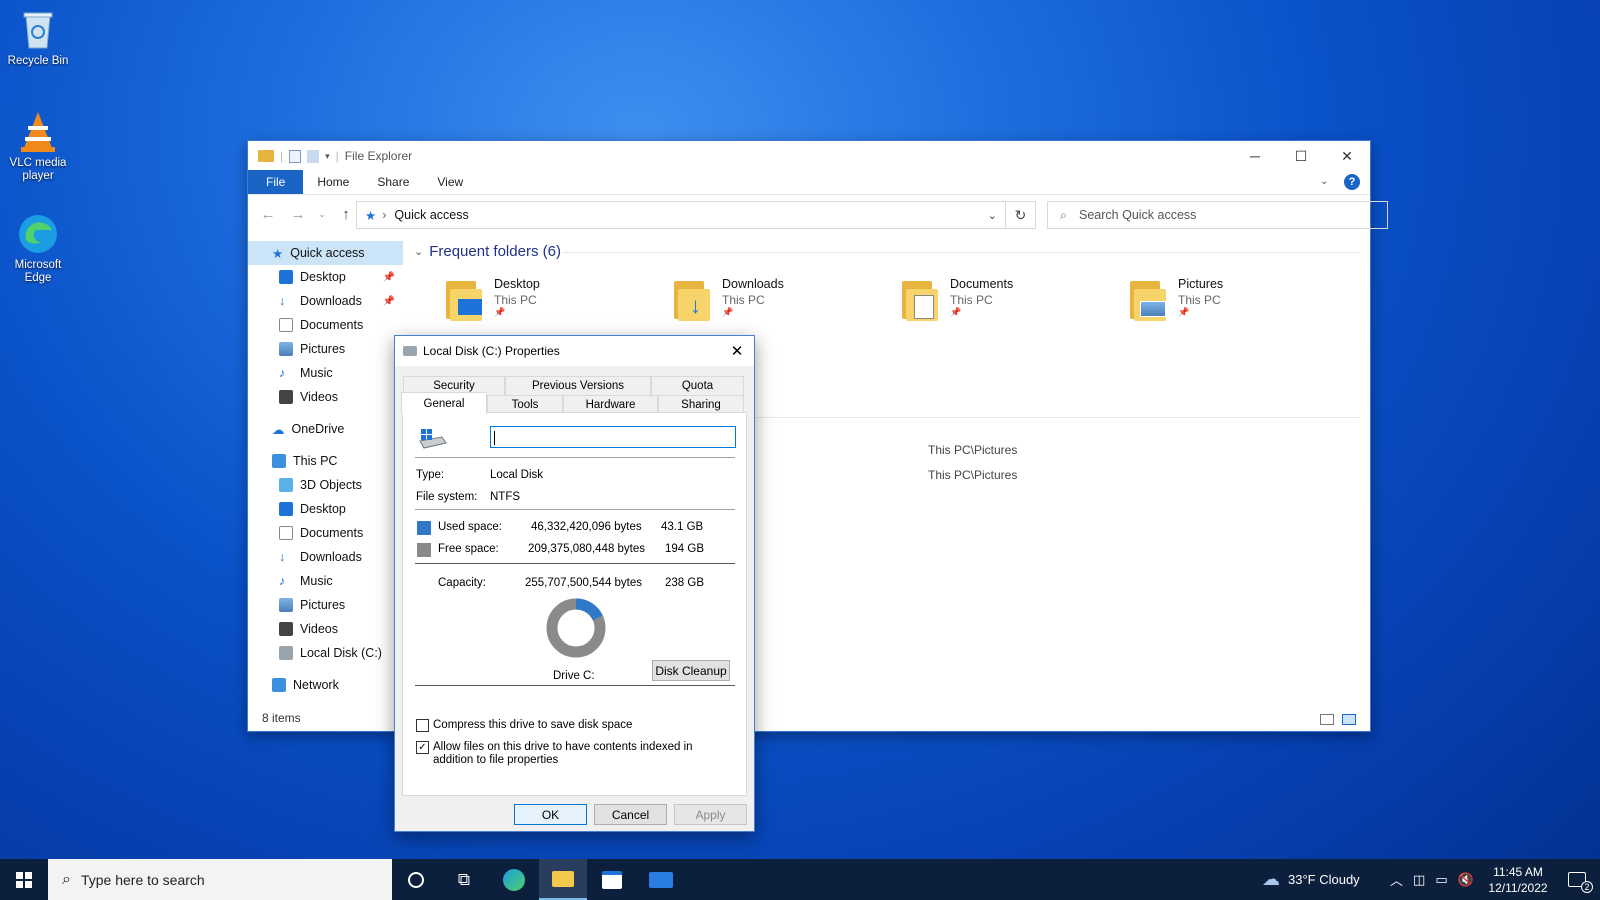 This screenshot has width=1600, height=900. I want to click on sidebar-item-pc-videos: Videos, so click(325, 629).